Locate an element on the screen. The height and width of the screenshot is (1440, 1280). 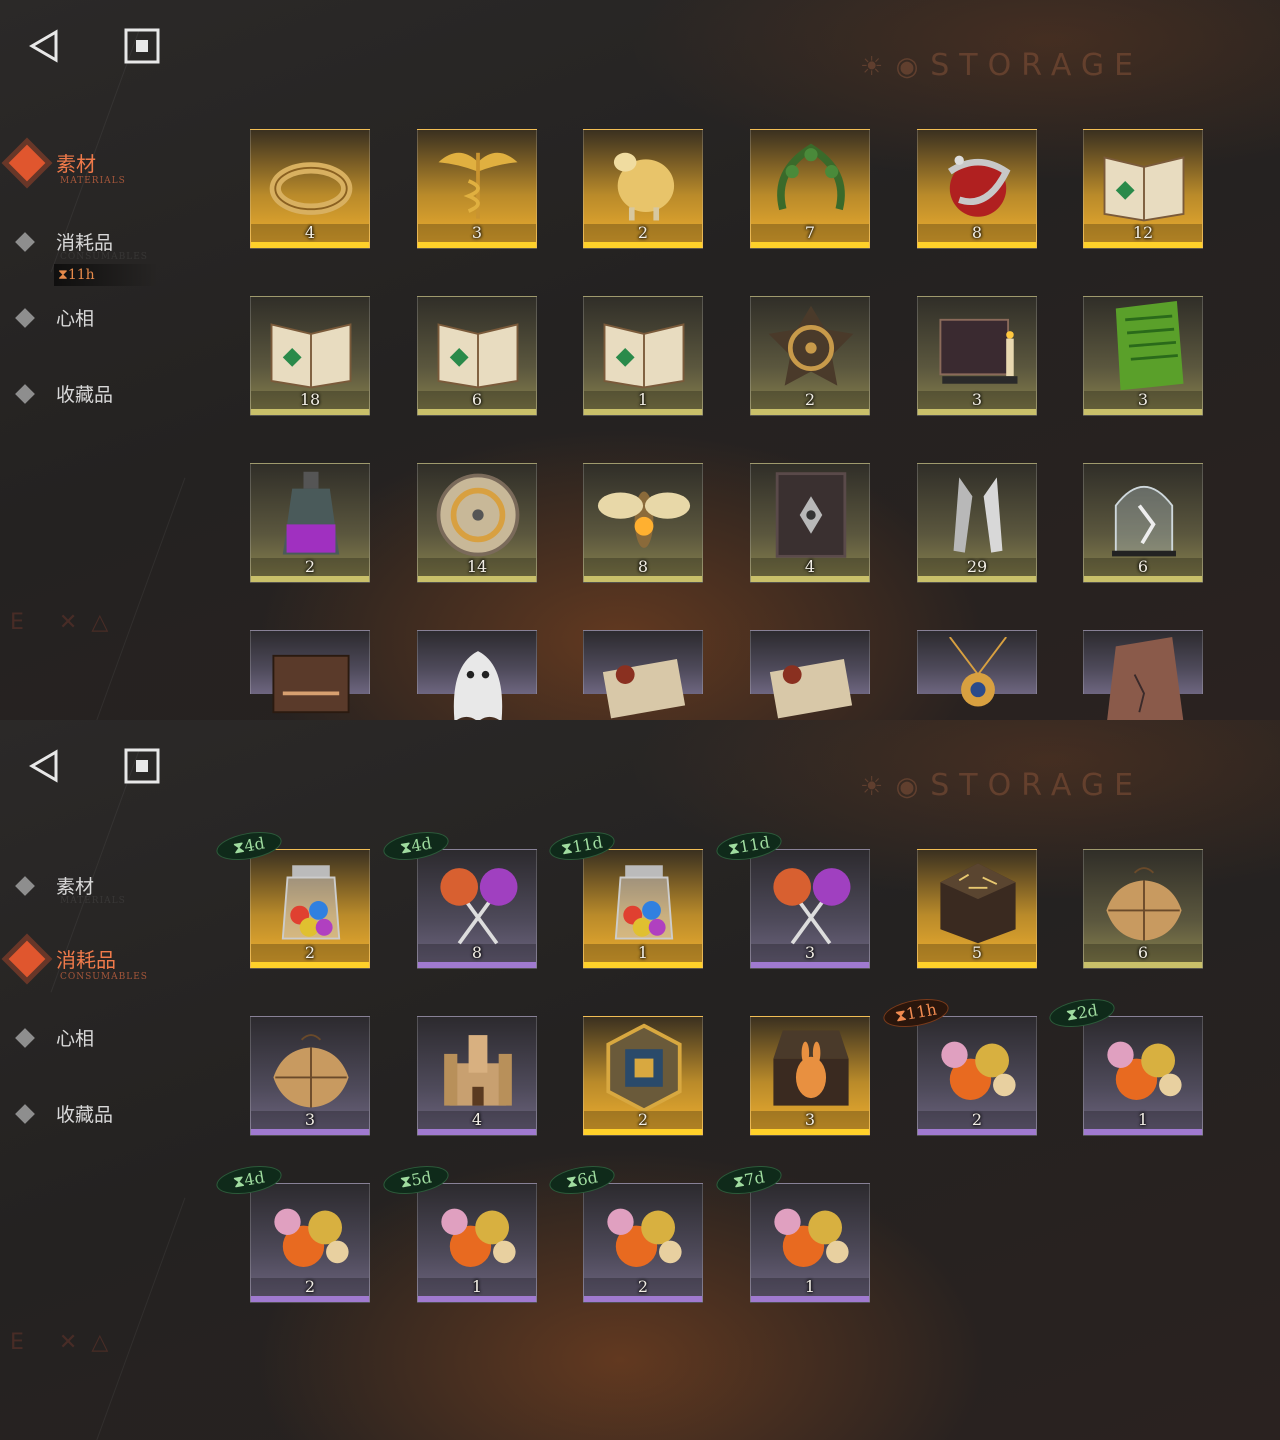
item-slot-rabbit-chest: 3 is located at coordinates (810, 1076).